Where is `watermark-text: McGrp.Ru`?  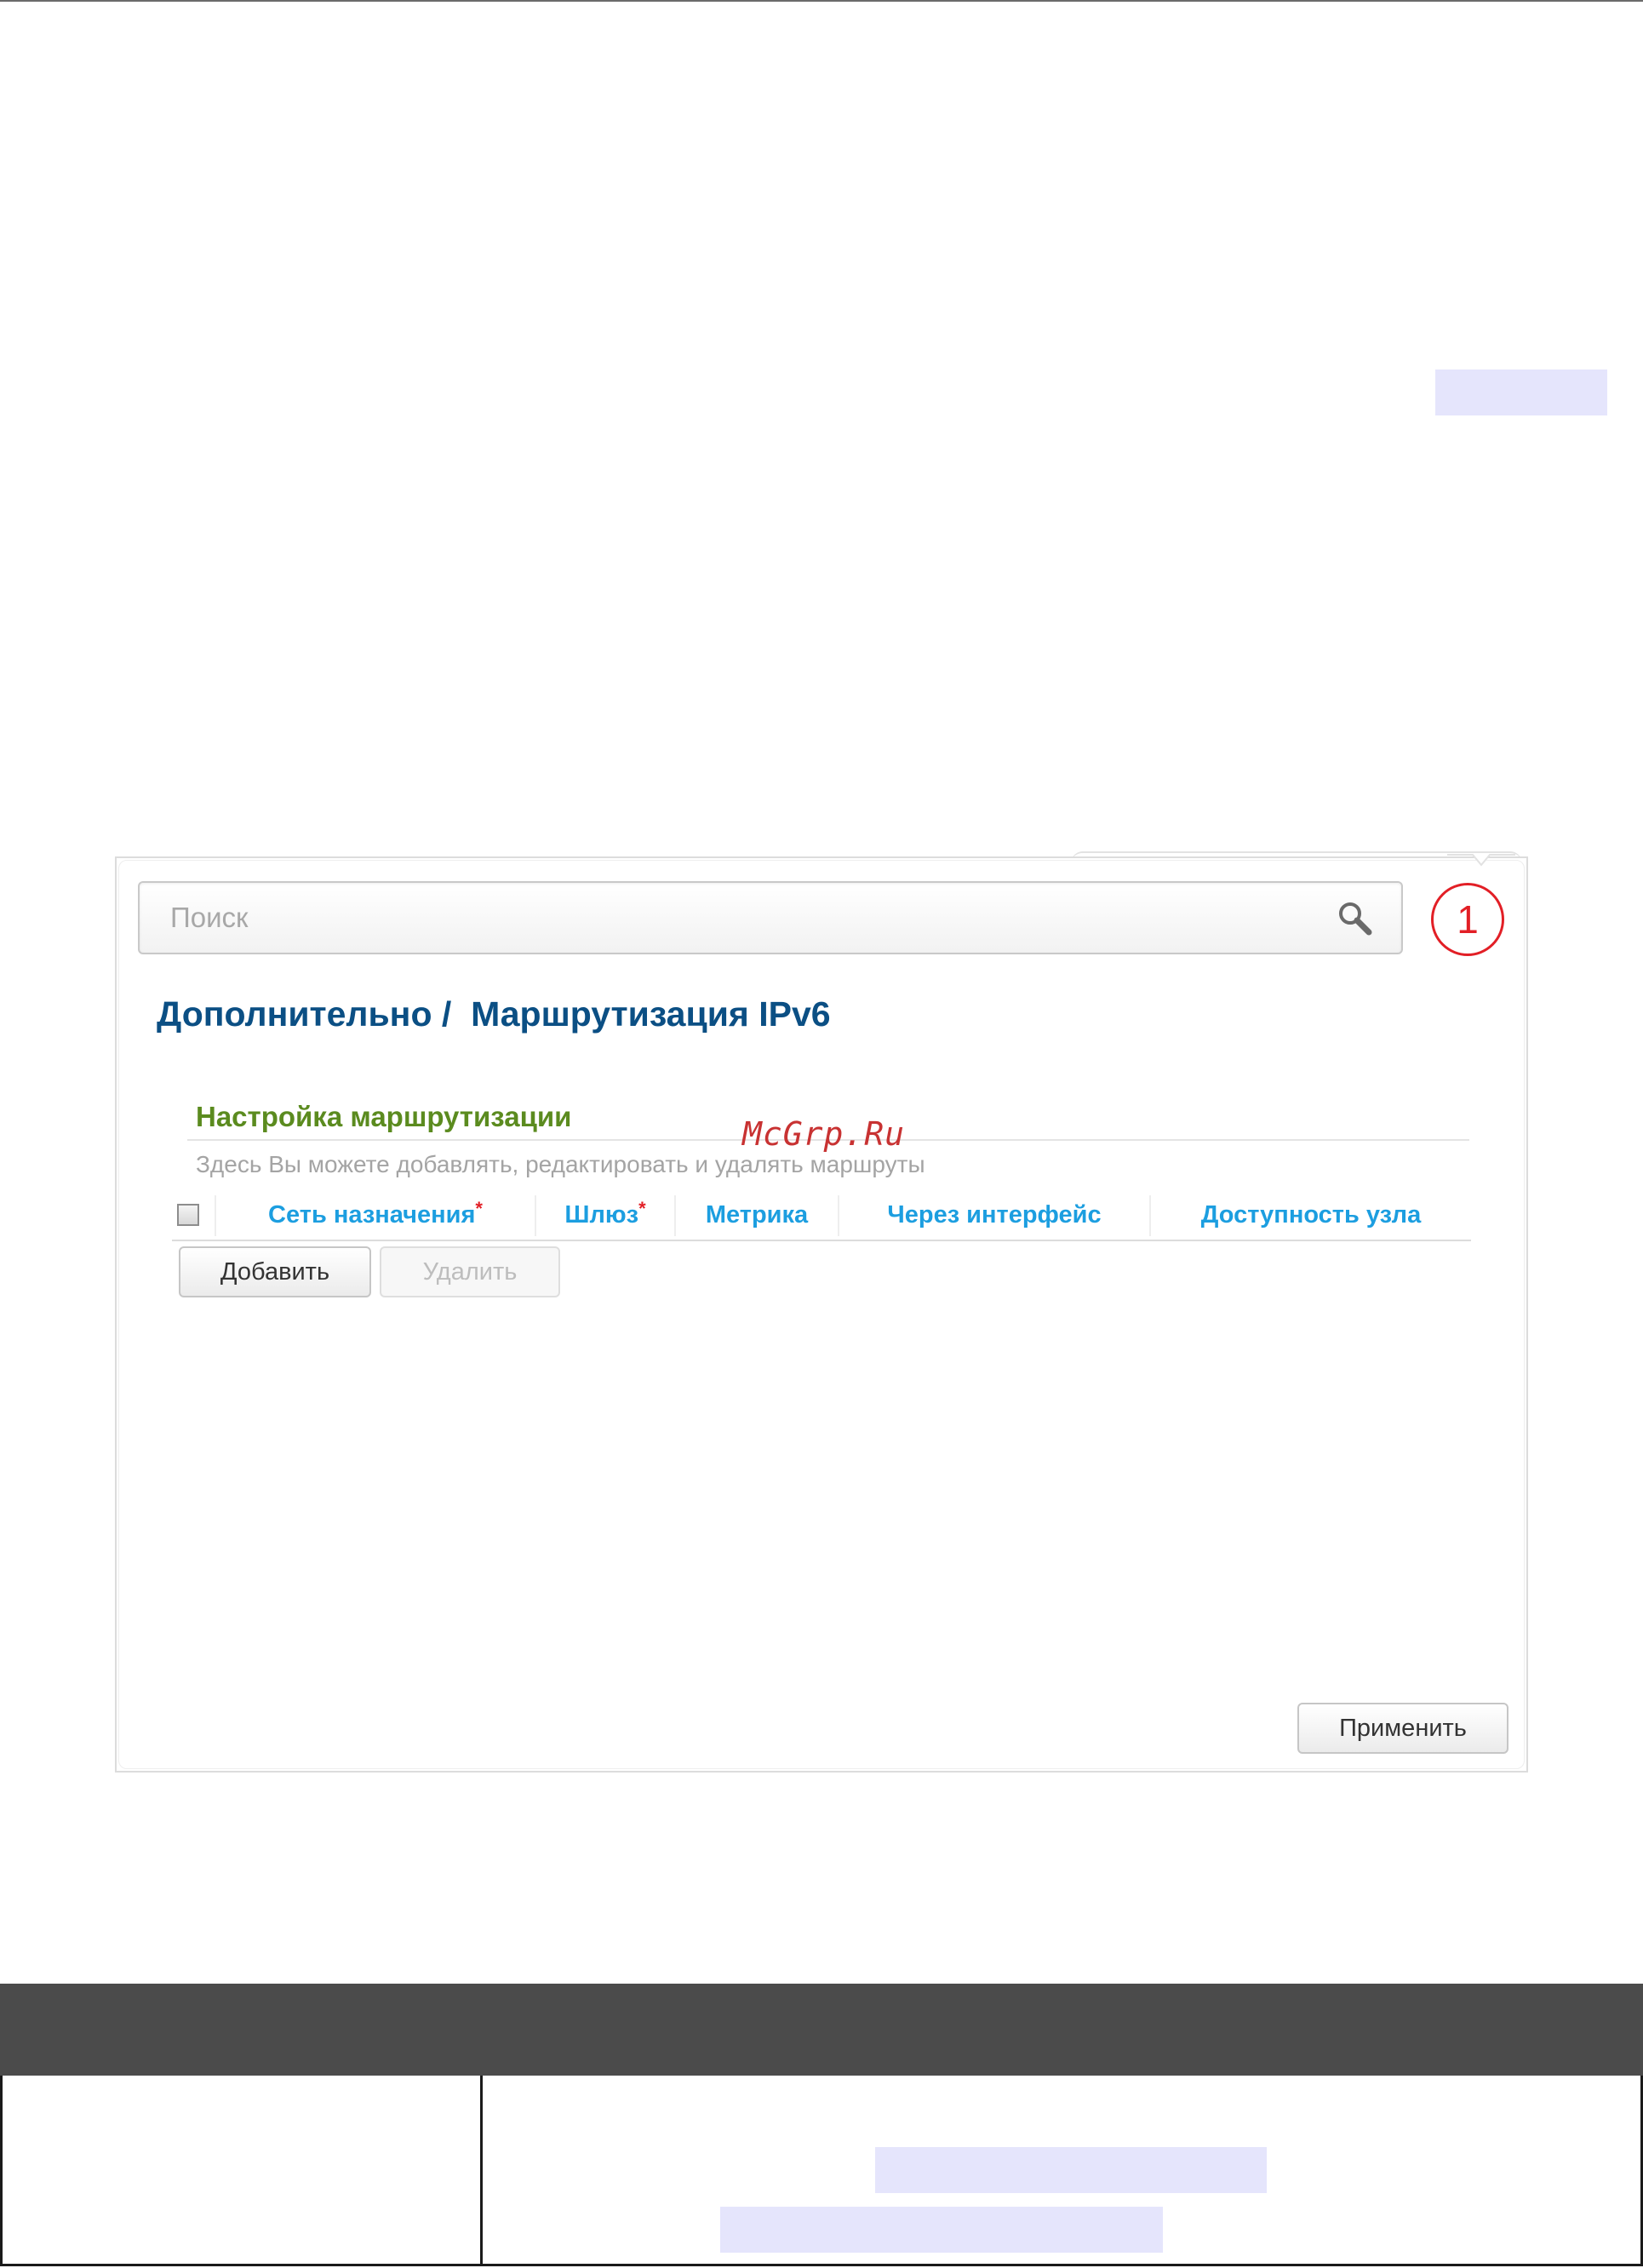 watermark-text: McGrp.Ru is located at coordinates (824, 1134).